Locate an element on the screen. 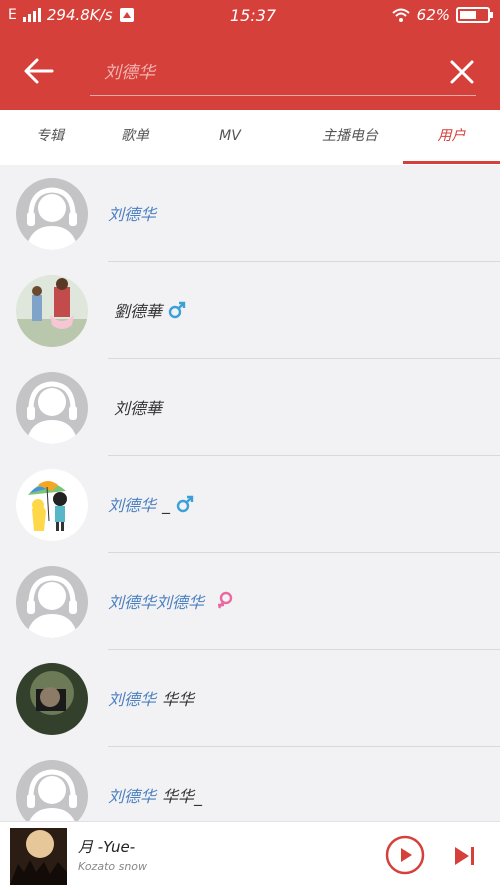 The height and width of the screenshot is (889, 500). tab-users: 用户 is located at coordinates (451, 137).